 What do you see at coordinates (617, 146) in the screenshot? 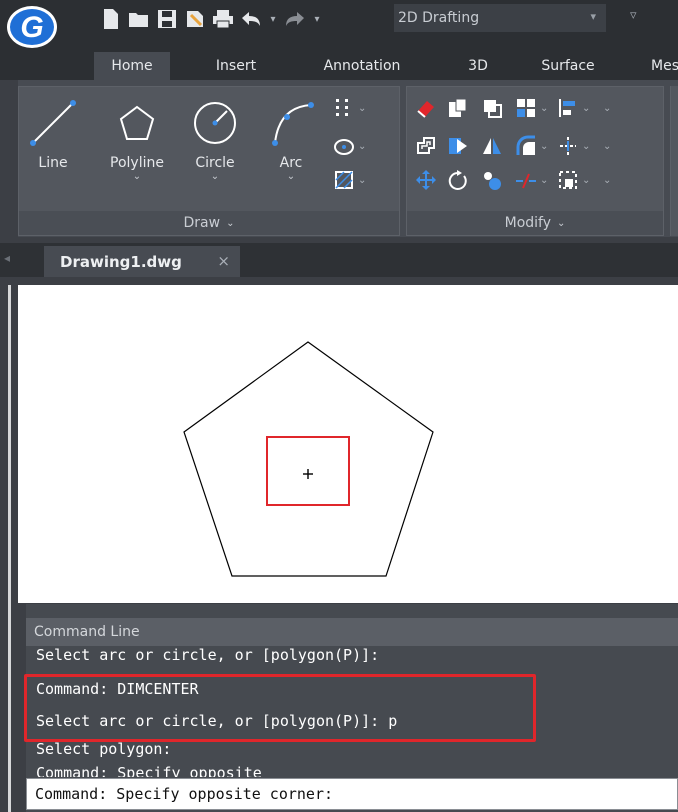
I see `modify-more-button-2: ⌄` at bounding box center [617, 146].